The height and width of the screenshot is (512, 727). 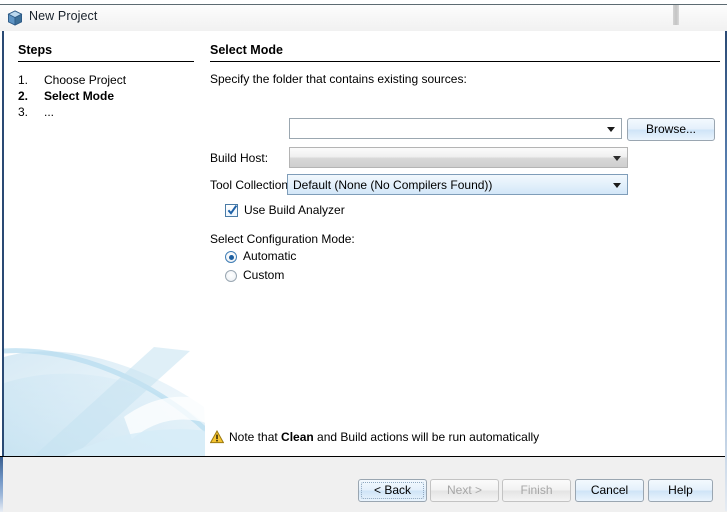 I want to click on help-button: Help, so click(x=680, y=490).